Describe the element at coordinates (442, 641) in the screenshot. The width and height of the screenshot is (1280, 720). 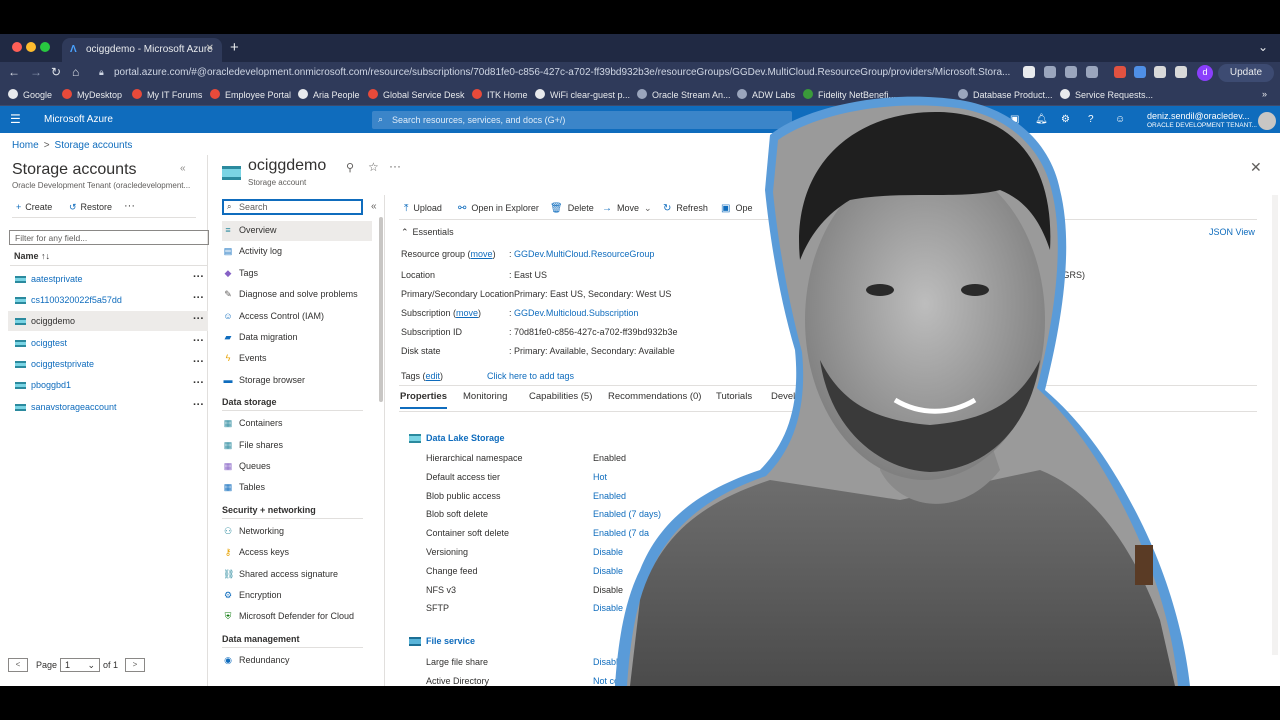
I see `file-service-group: File service` at that location.